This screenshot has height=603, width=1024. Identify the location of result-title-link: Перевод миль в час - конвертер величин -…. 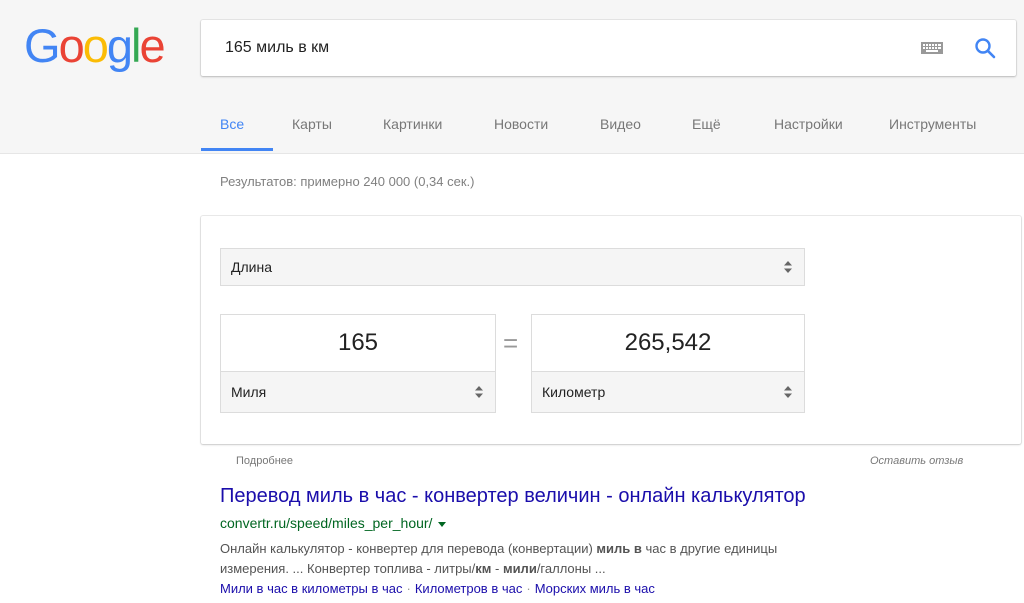
(513, 496).